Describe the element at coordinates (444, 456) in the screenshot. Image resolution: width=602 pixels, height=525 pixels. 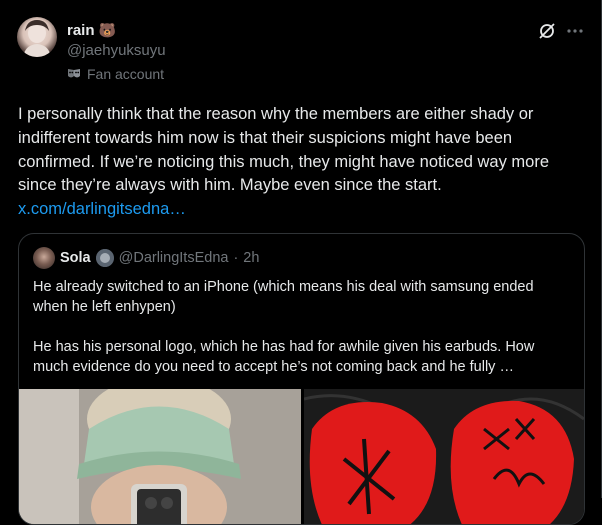
I see `quote-image-earbuds` at that location.